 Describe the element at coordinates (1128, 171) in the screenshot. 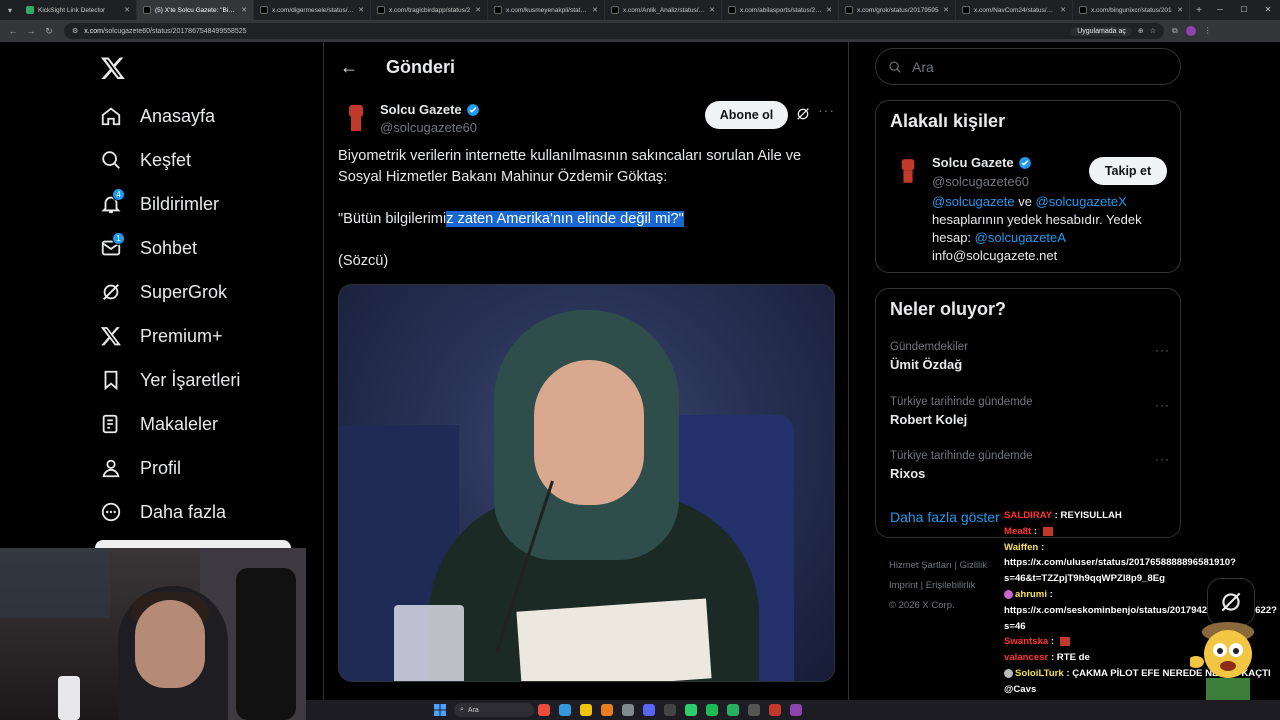

I see `follow-button: Takip et` at that location.